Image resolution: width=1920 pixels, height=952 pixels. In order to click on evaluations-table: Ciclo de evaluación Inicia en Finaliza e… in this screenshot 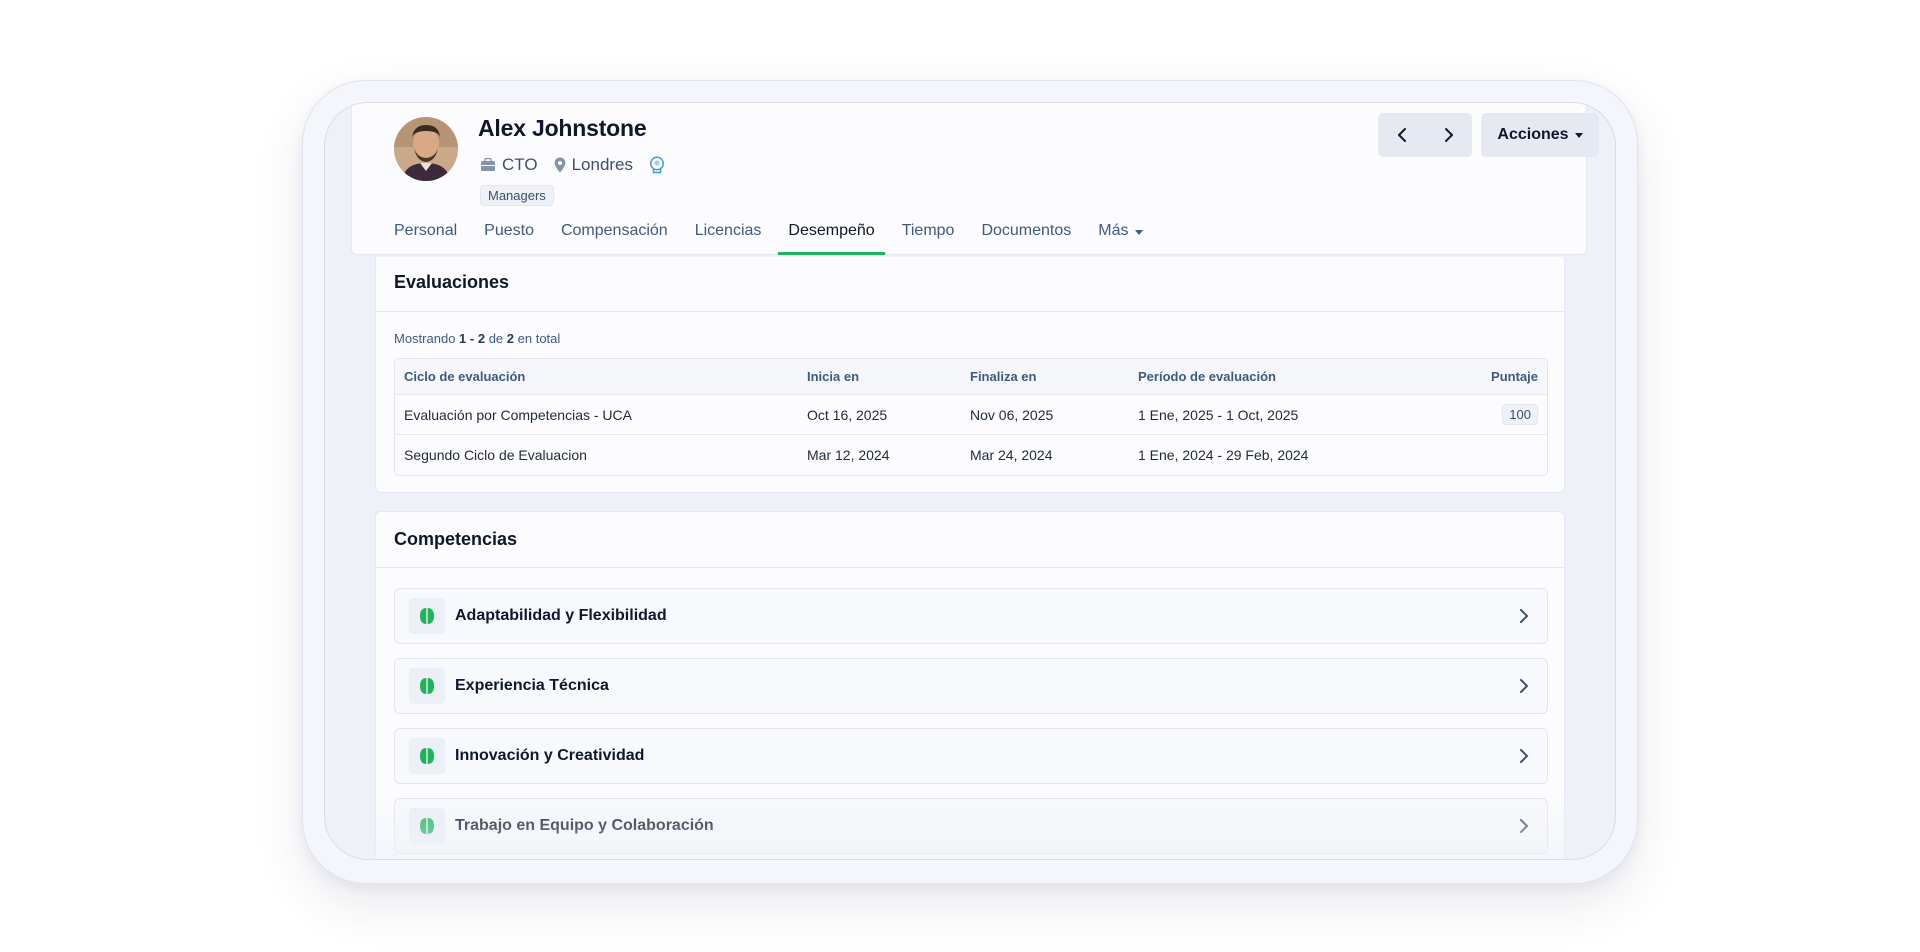, I will do `click(971, 417)`.